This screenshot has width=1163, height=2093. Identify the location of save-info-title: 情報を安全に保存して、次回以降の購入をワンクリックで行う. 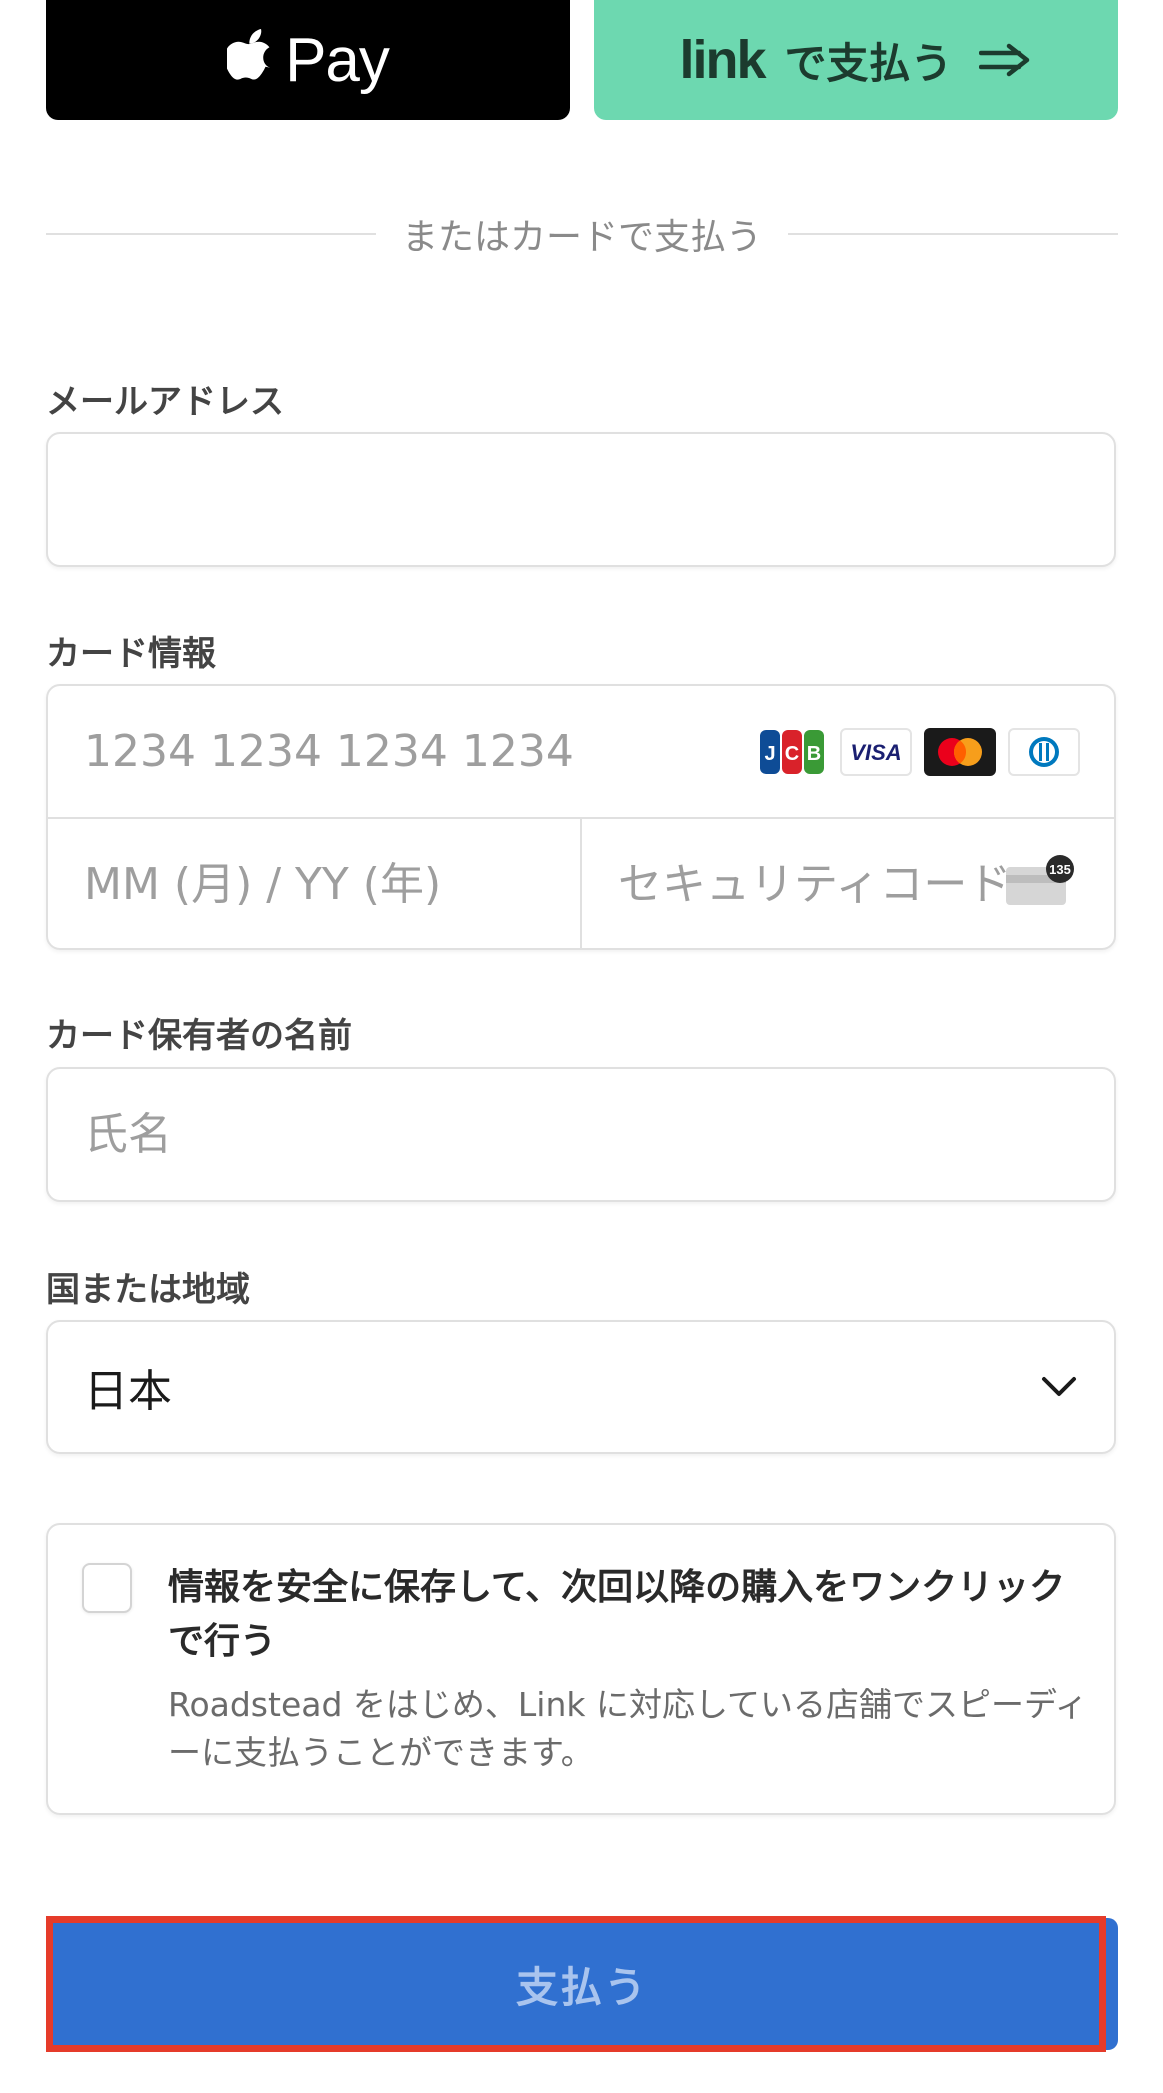
(617, 1614).